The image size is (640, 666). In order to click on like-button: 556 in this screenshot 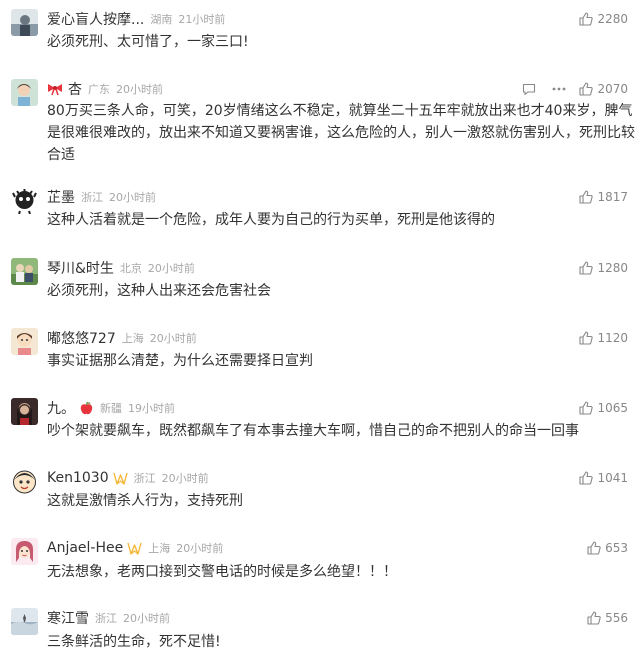, I will do `click(607, 618)`.